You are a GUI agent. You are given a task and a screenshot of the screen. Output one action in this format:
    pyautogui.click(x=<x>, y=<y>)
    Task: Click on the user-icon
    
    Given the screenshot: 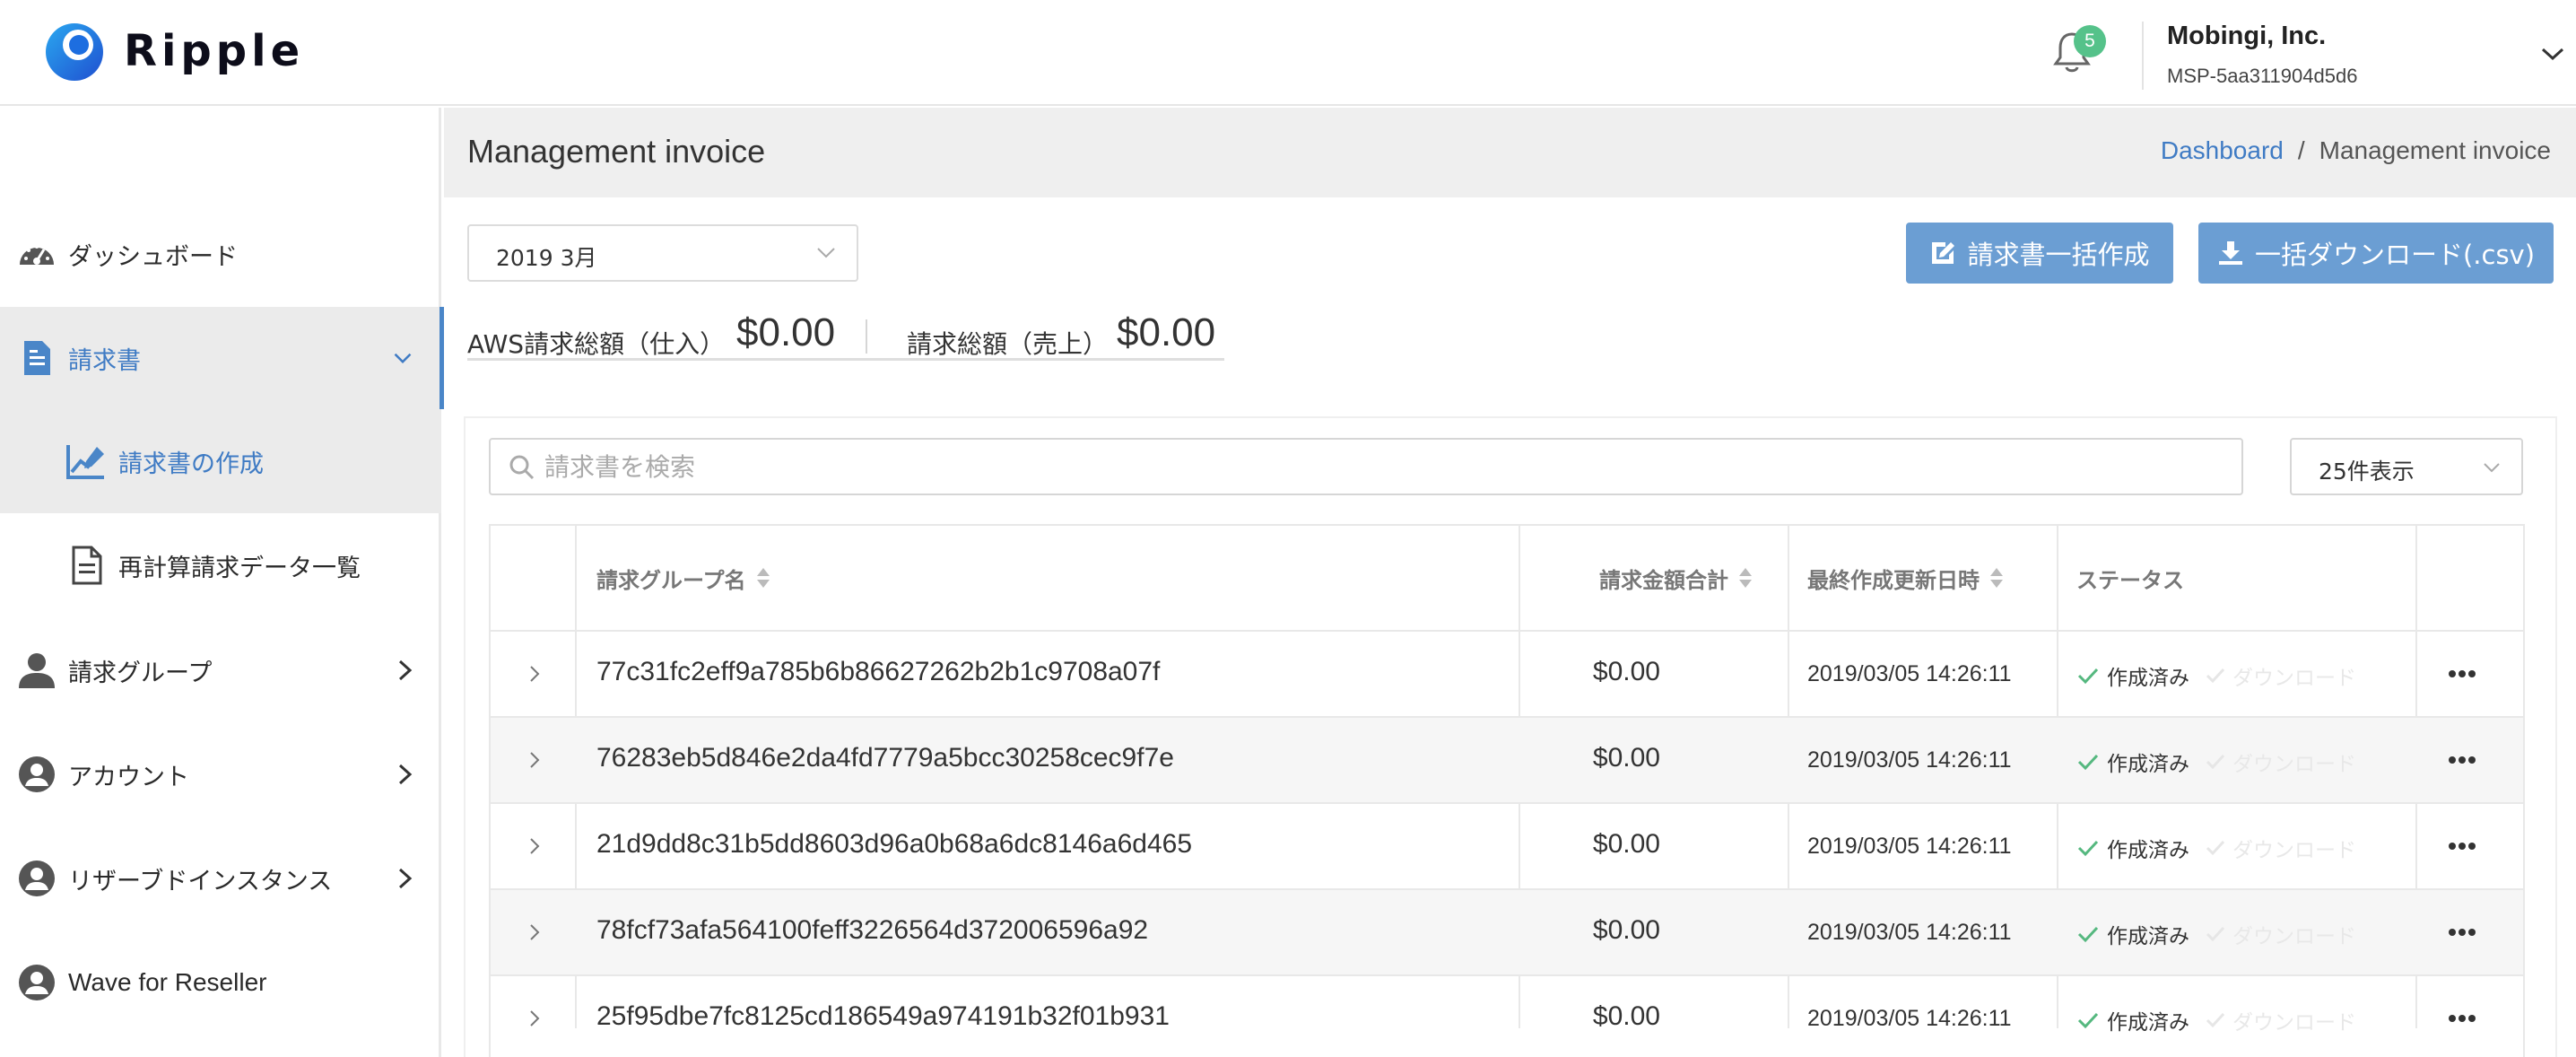 What is the action you would take?
    pyautogui.click(x=36, y=670)
    